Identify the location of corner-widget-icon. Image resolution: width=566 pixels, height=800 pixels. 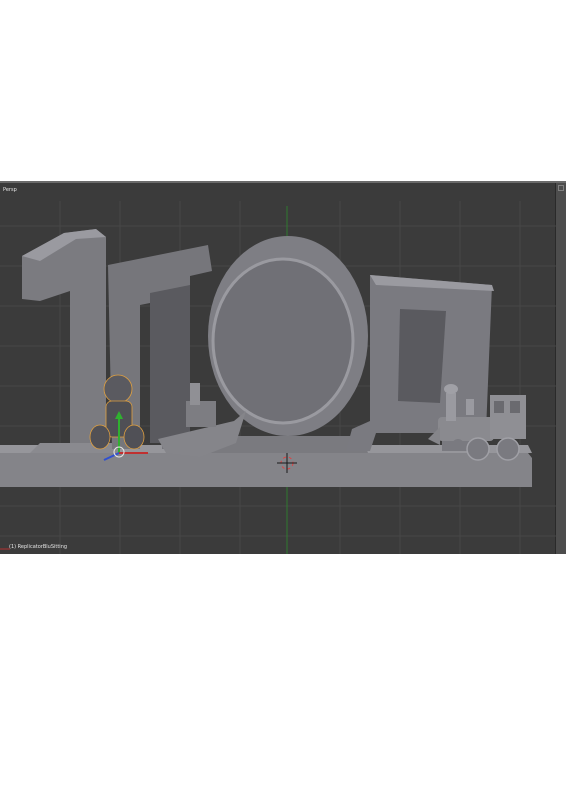
(561, 188).